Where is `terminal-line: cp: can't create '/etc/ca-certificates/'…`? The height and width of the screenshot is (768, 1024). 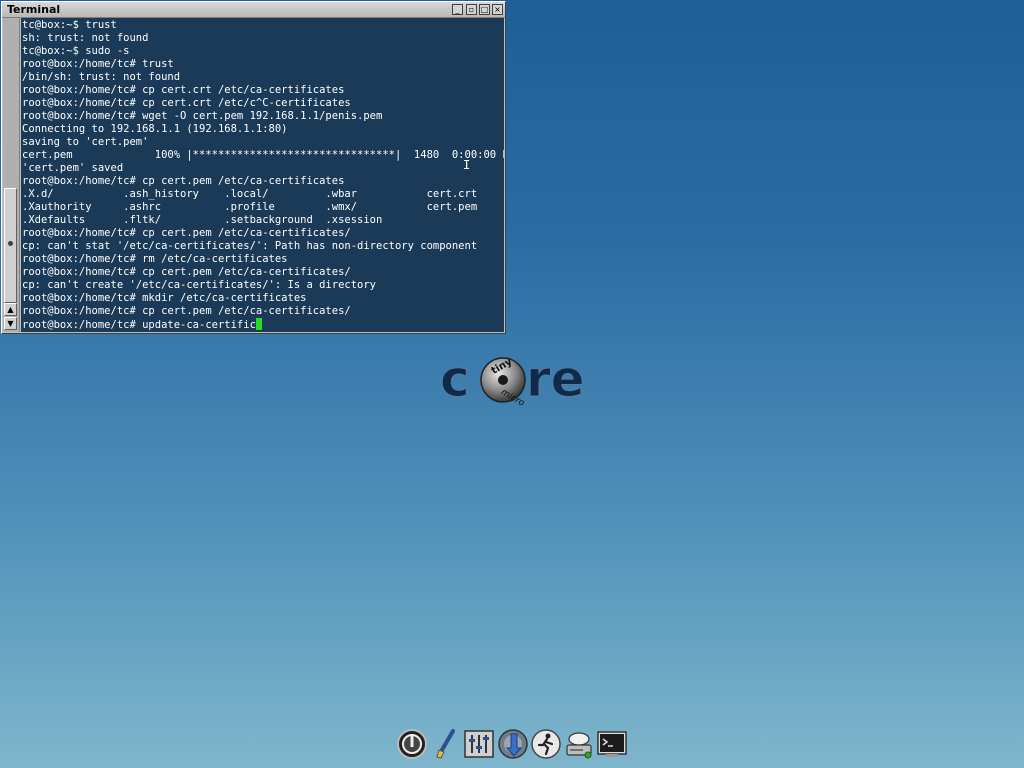 terminal-line: cp: can't create '/etc/ca-certificates/'… is located at coordinates (199, 285).